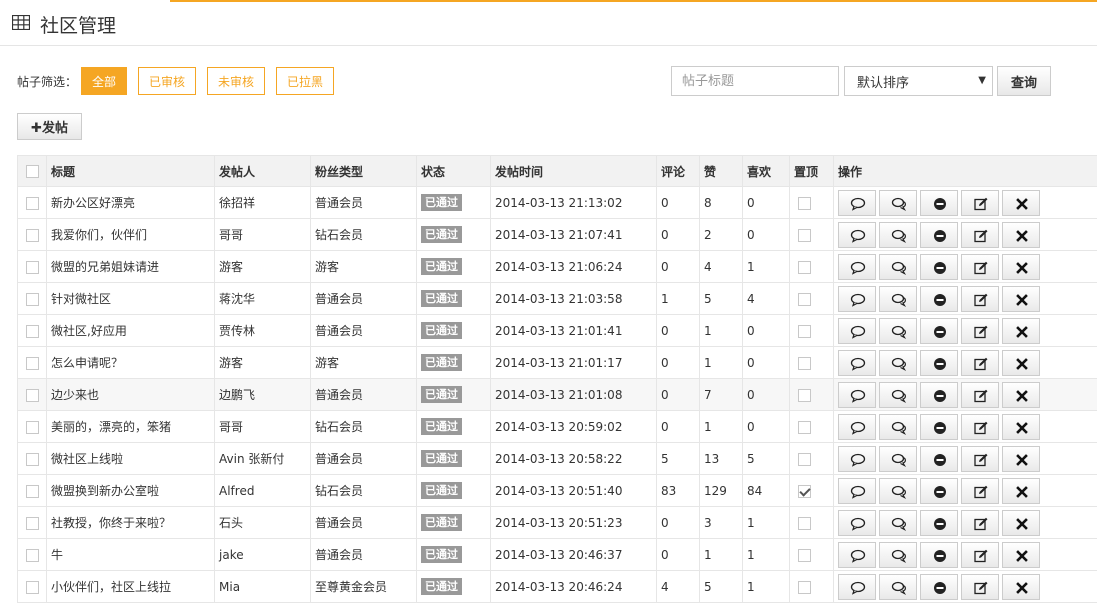 Image resolution: width=1097 pixels, height=604 pixels. Describe the element at coordinates (32, 171) in the screenshot. I see `select-all-checkbox` at that location.